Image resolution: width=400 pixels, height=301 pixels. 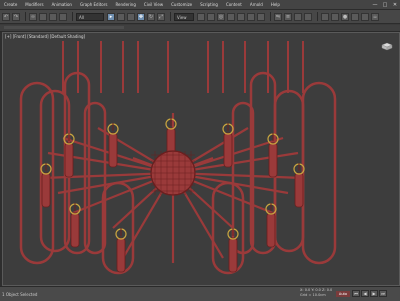 What do you see at coordinates (211, 16) in the screenshot?
I see `pivot-icon` at bounding box center [211, 16].